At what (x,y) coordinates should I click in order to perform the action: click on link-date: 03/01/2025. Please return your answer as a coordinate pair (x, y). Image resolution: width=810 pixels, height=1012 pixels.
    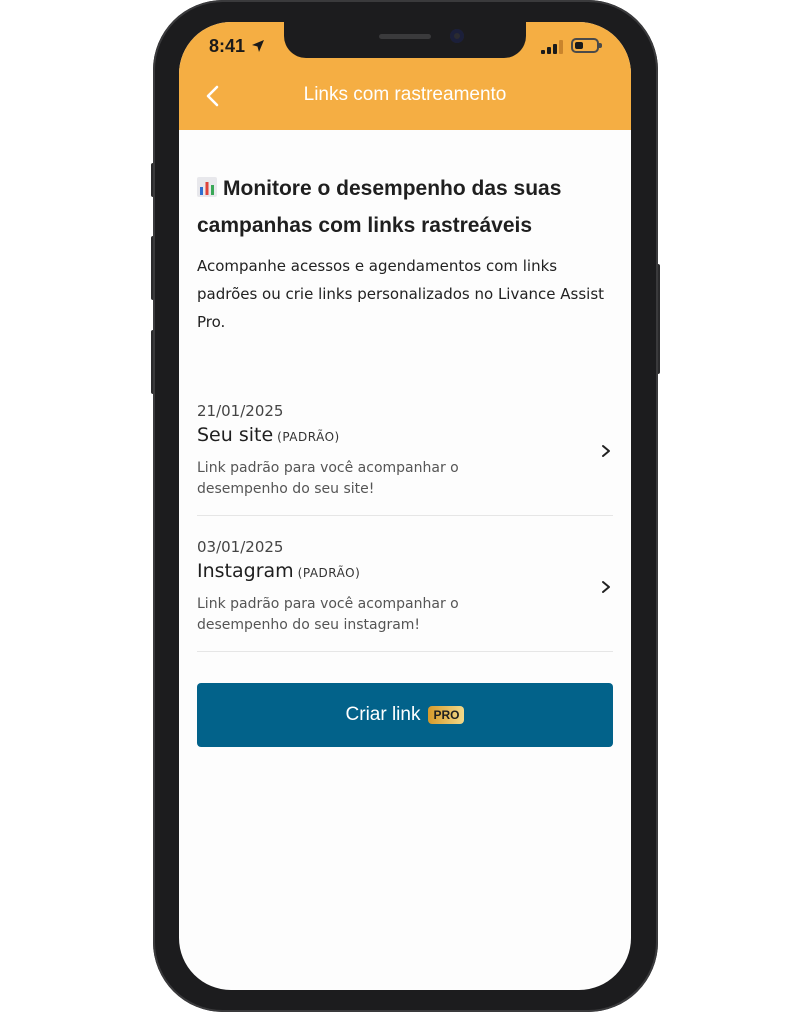
    Looking at the image, I should click on (240, 547).